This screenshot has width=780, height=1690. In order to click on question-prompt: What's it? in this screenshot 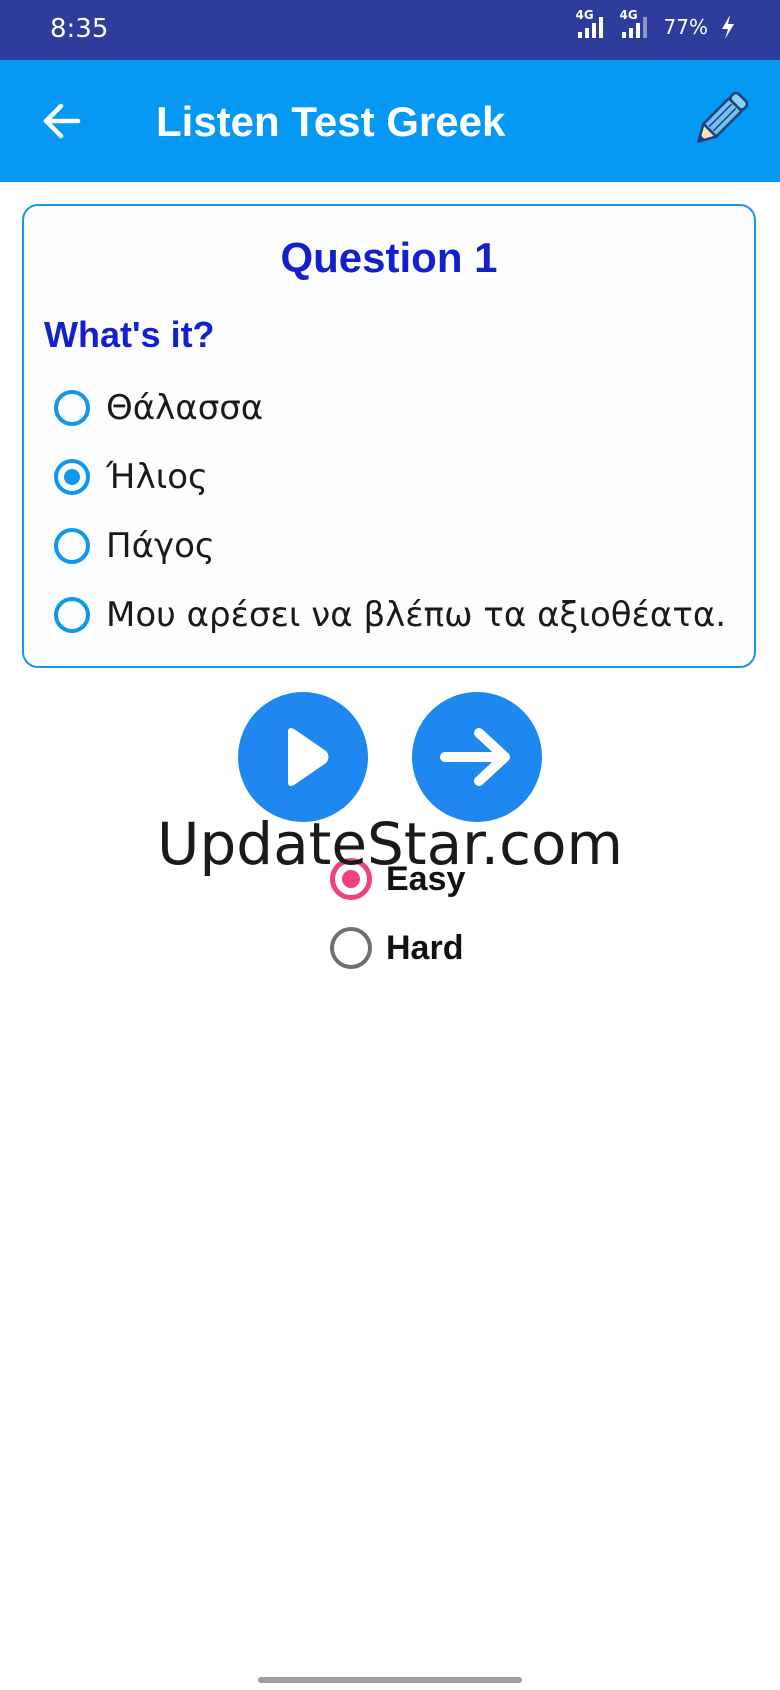, I will do `click(129, 334)`.